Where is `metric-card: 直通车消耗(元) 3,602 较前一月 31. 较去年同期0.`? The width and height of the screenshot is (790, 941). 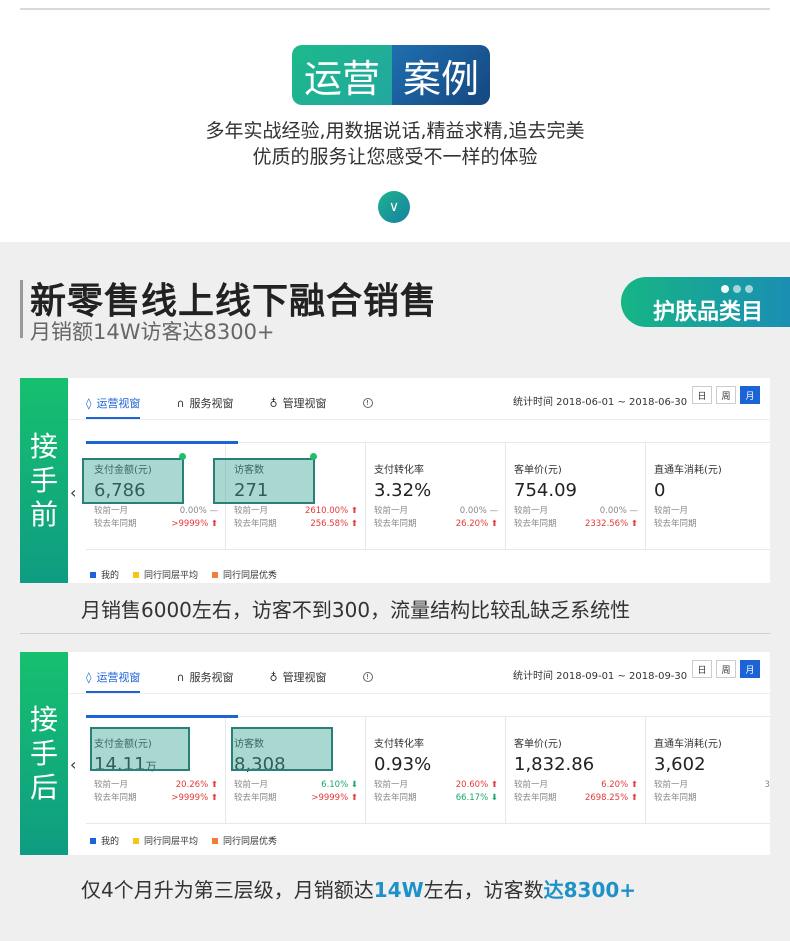 metric-card: 直通车消耗(元) 3,602 较前一月 31. 较去年同期0. is located at coordinates (708, 770).